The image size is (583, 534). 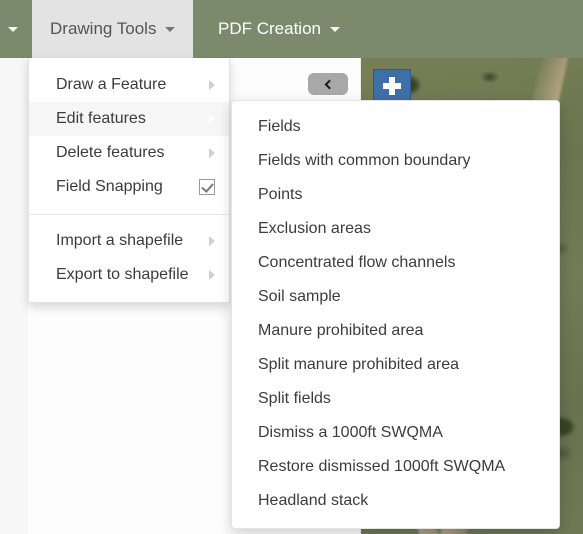 I want to click on submenu-item-label: Manure prohibited area, so click(x=341, y=330).